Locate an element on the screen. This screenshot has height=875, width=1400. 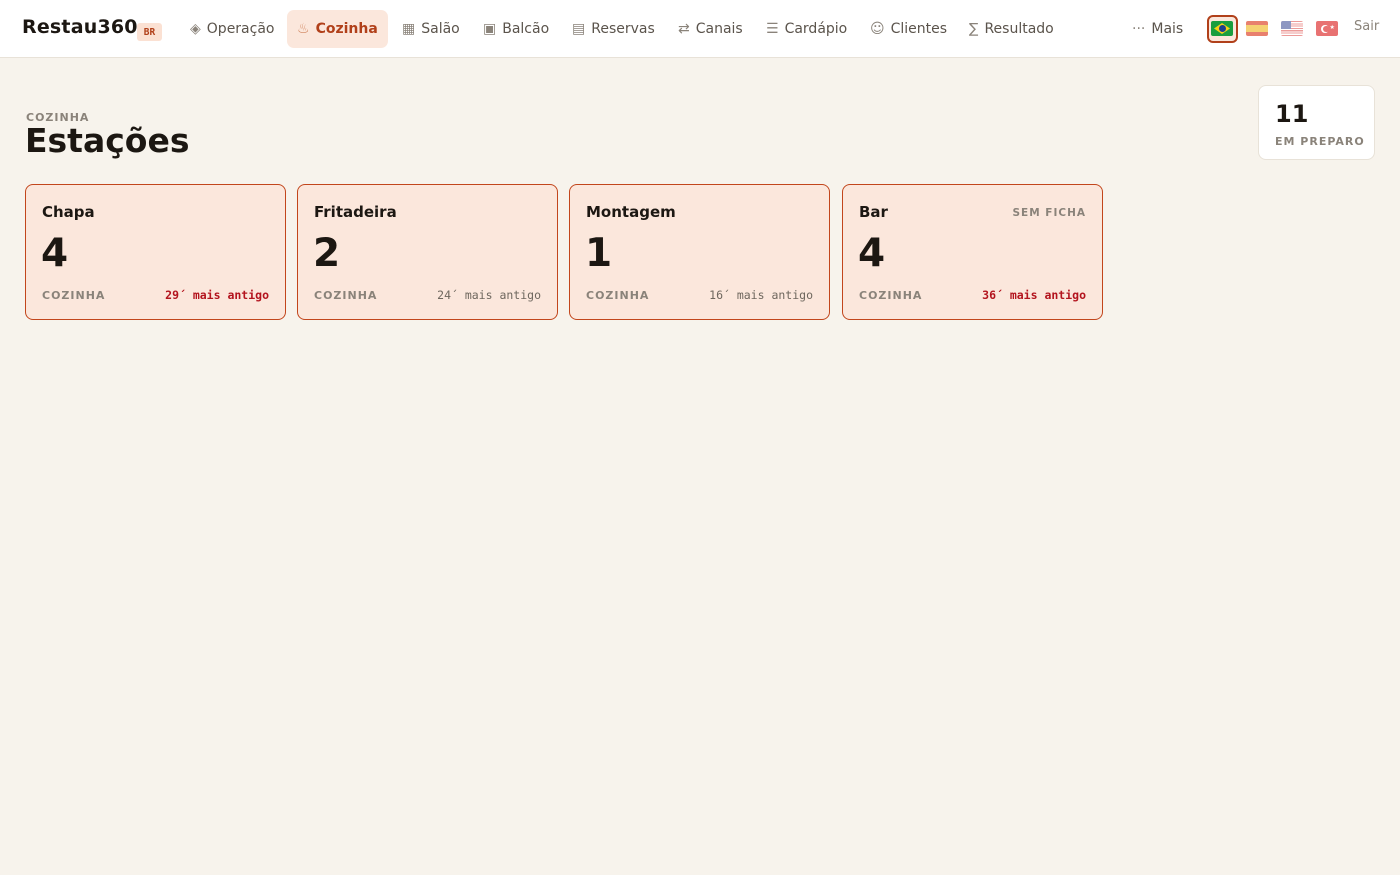
station-oldest-age: 36´ mais antigo is located at coordinates (1034, 295).